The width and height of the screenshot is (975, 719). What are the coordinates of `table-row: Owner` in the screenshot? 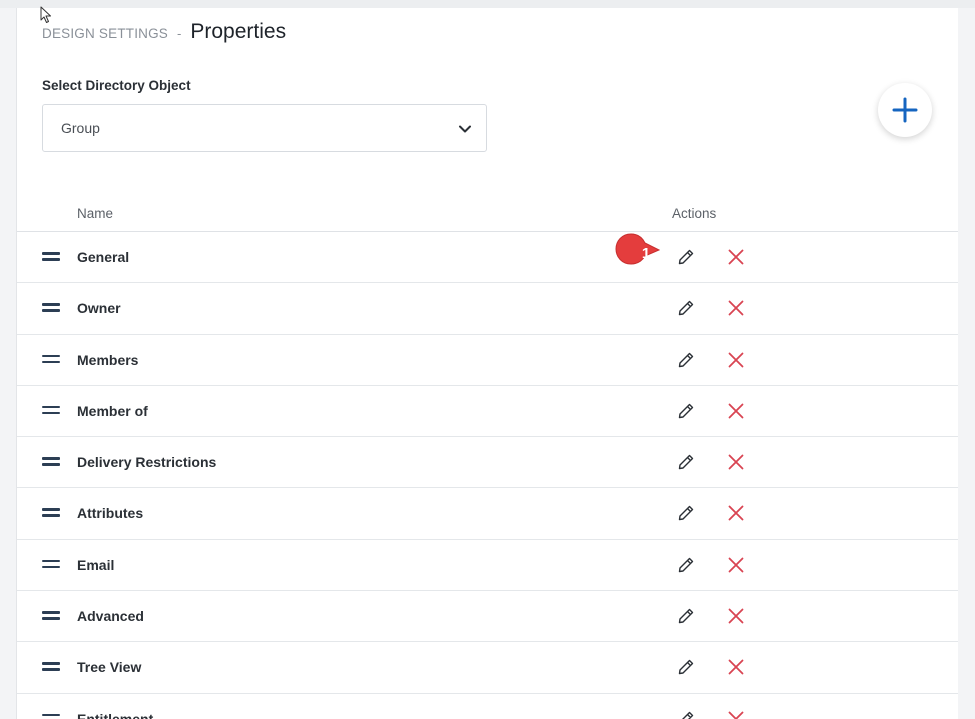 It's located at (487, 309).